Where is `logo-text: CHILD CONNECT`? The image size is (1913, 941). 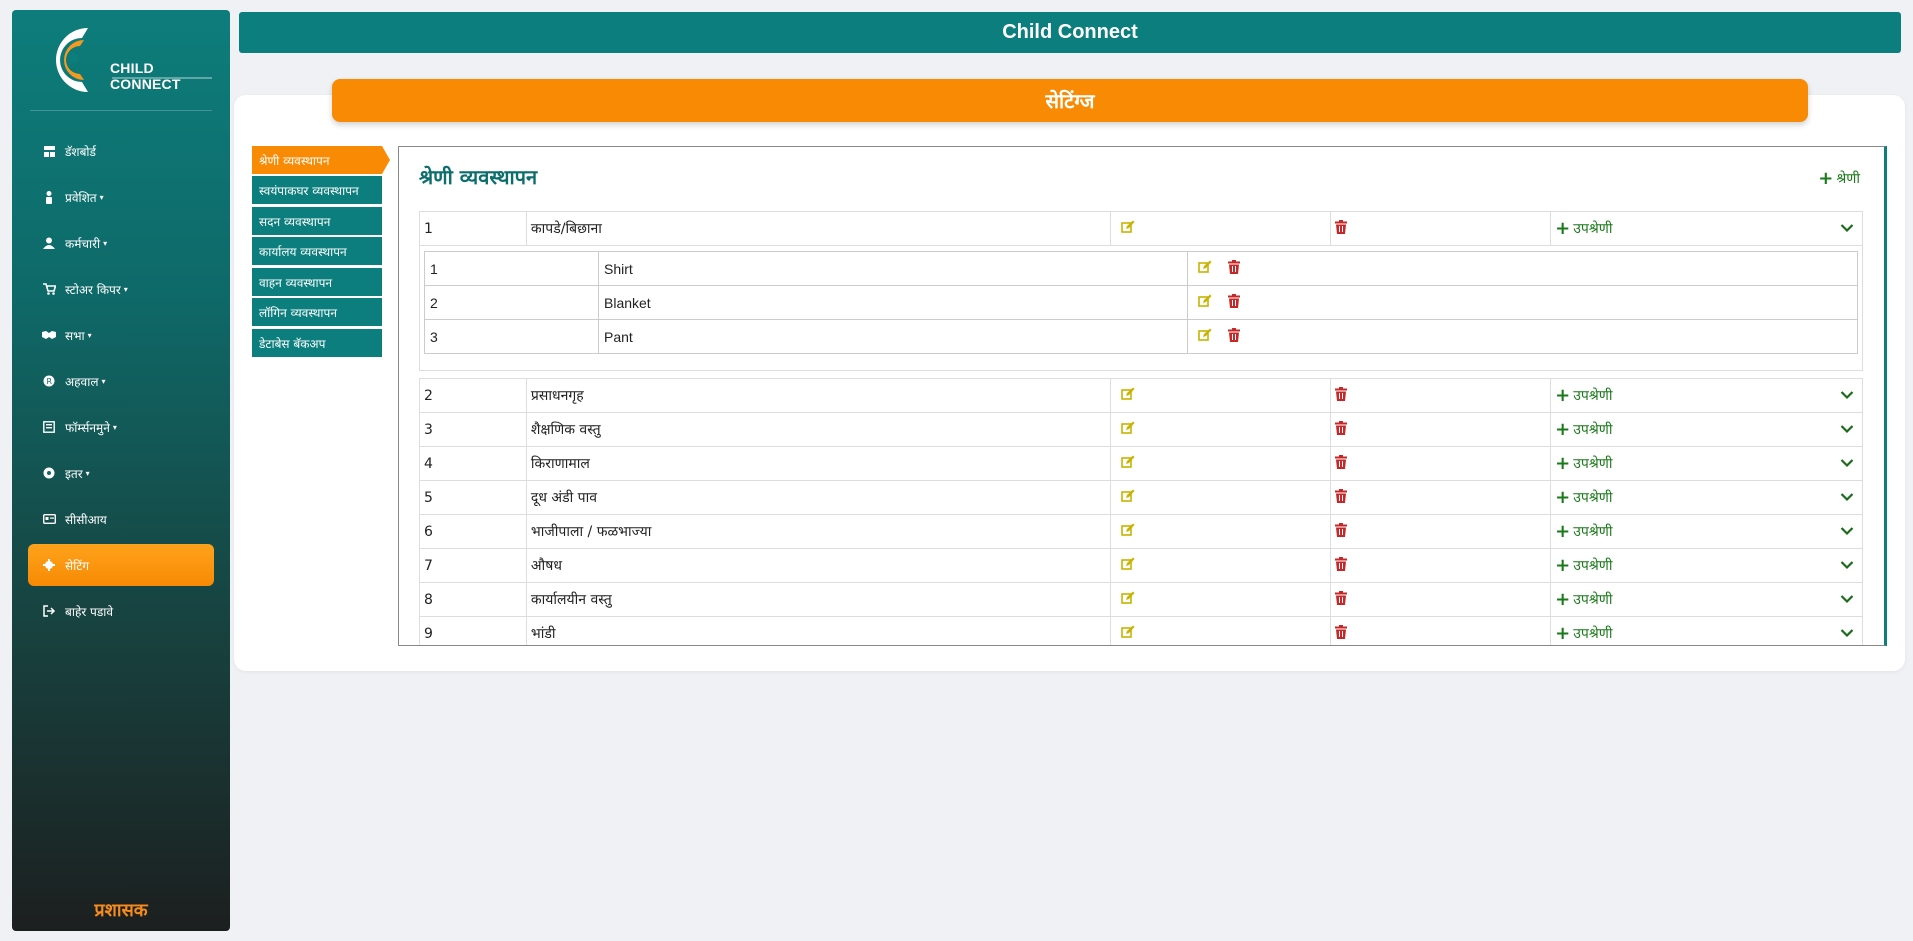 logo-text: CHILD CONNECT is located at coordinates (145, 76).